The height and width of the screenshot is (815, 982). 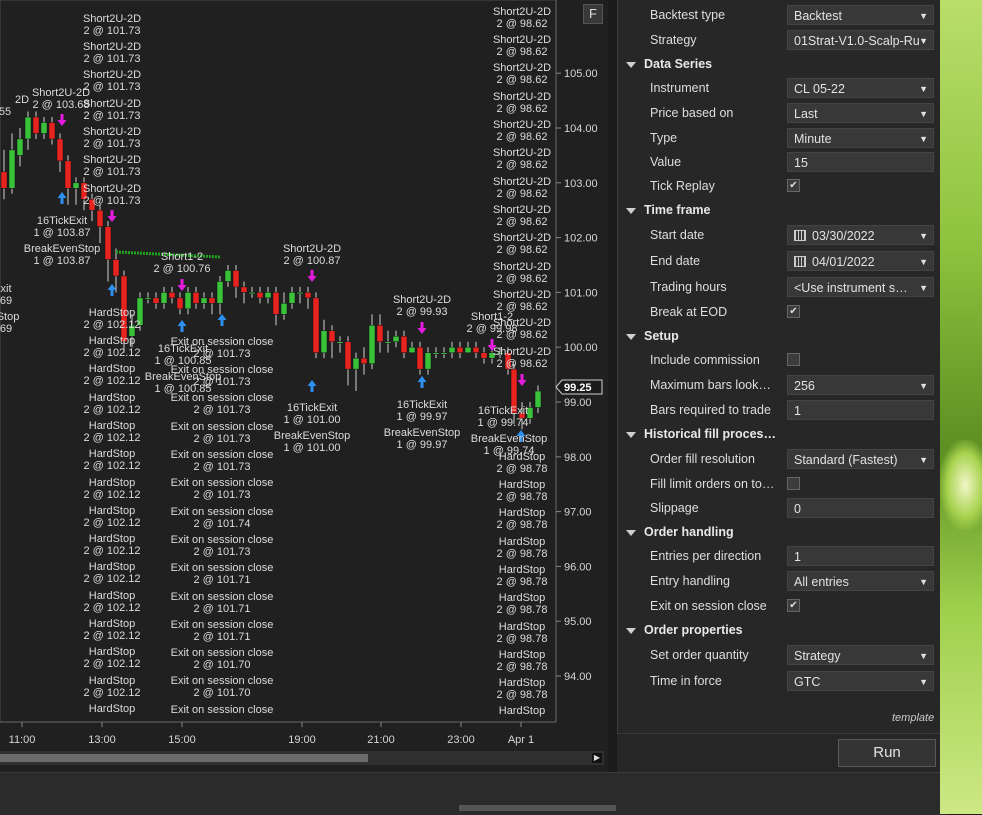 What do you see at coordinates (779, 411) in the screenshot?
I see `property-row: Bars required to trade 1` at bounding box center [779, 411].